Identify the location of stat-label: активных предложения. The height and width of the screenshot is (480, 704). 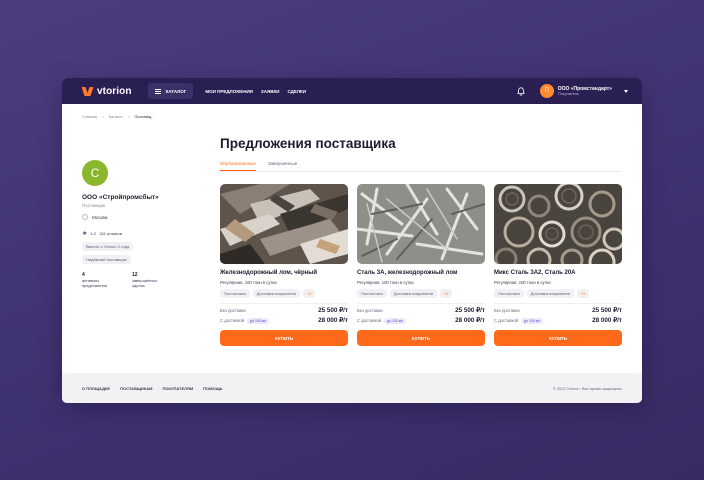
(94, 283).